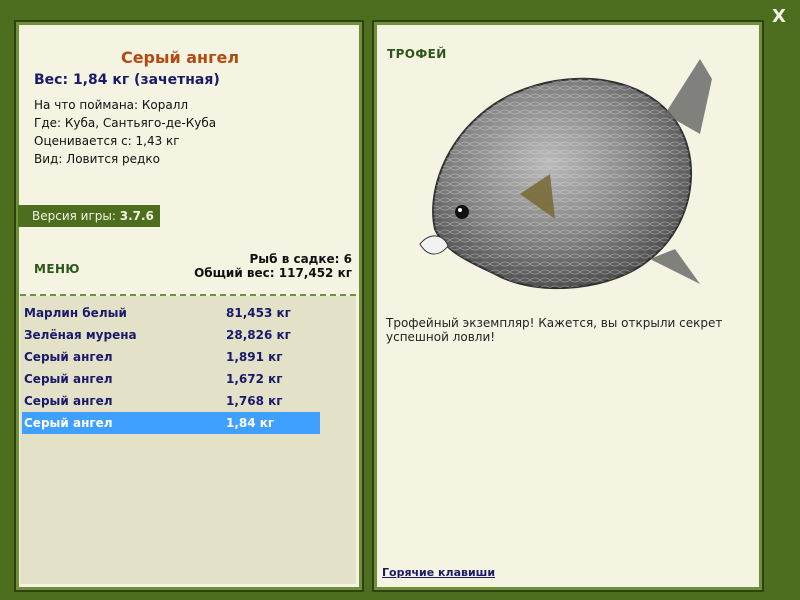 This screenshot has width=800, height=600. What do you see at coordinates (258, 313) in the screenshot?
I see `catch-row-weight: 81,453 кг` at bounding box center [258, 313].